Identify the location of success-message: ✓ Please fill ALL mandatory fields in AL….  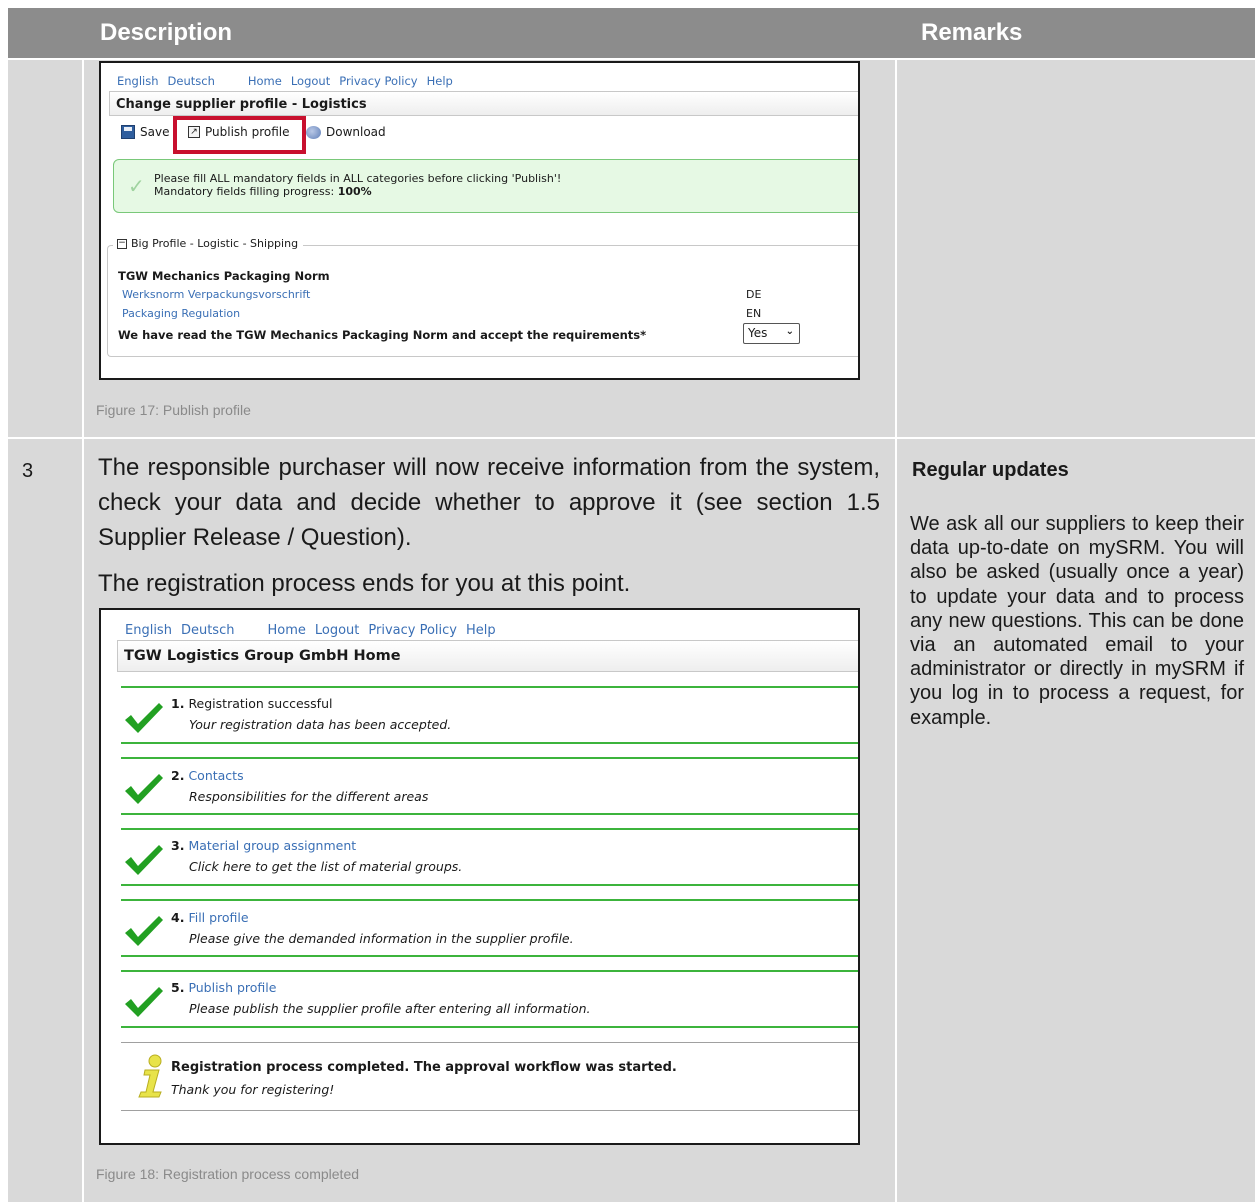
(485, 186).